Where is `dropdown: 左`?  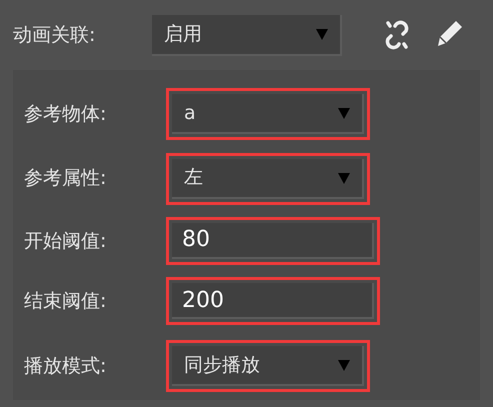 dropdown: 左 is located at coordinates (268, 178).